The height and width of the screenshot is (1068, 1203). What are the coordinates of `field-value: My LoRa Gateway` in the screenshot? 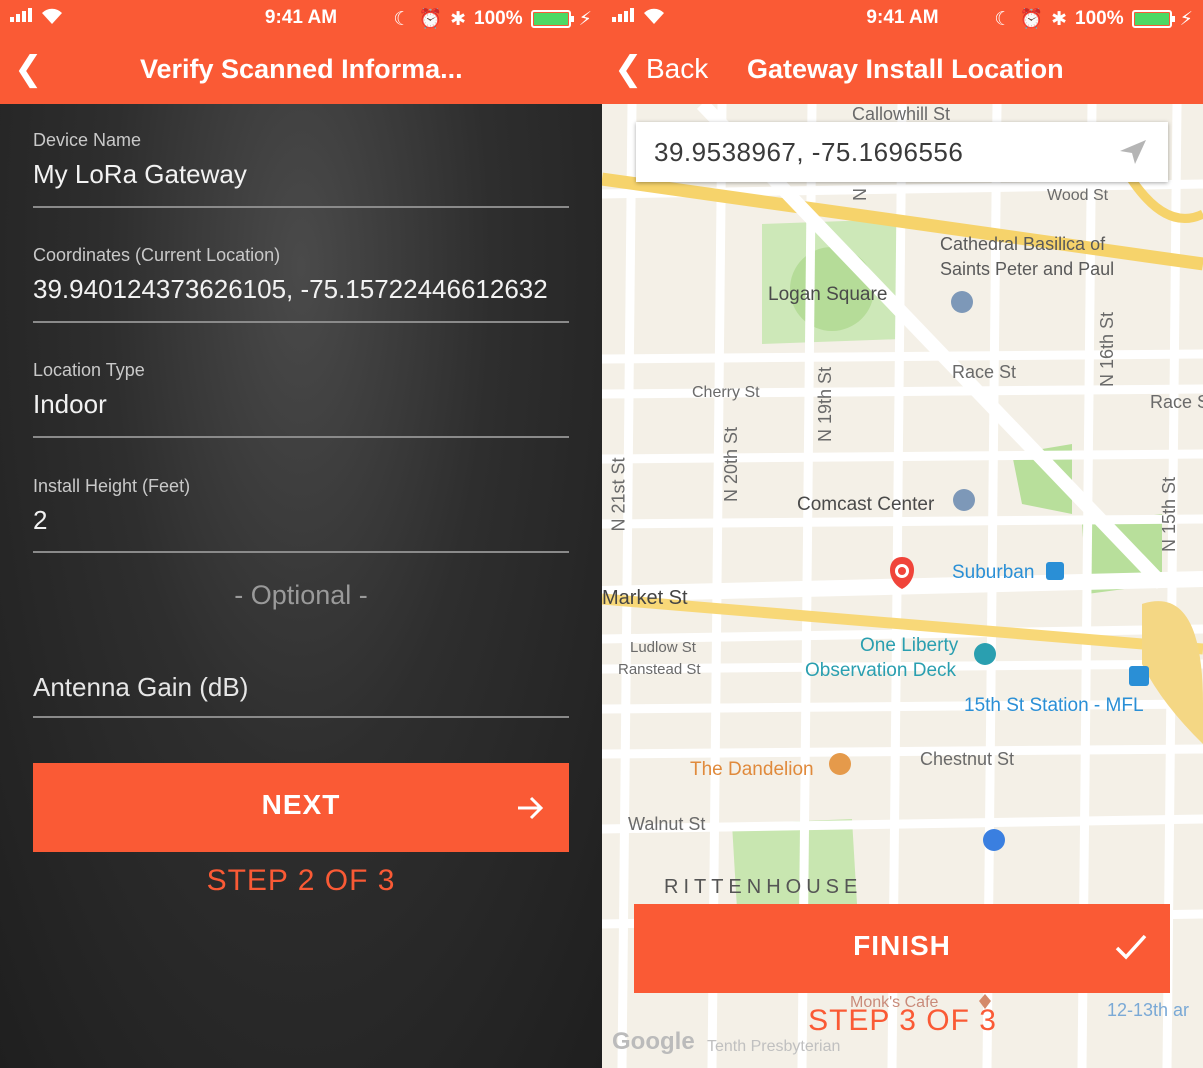 It's located at (140, 174).